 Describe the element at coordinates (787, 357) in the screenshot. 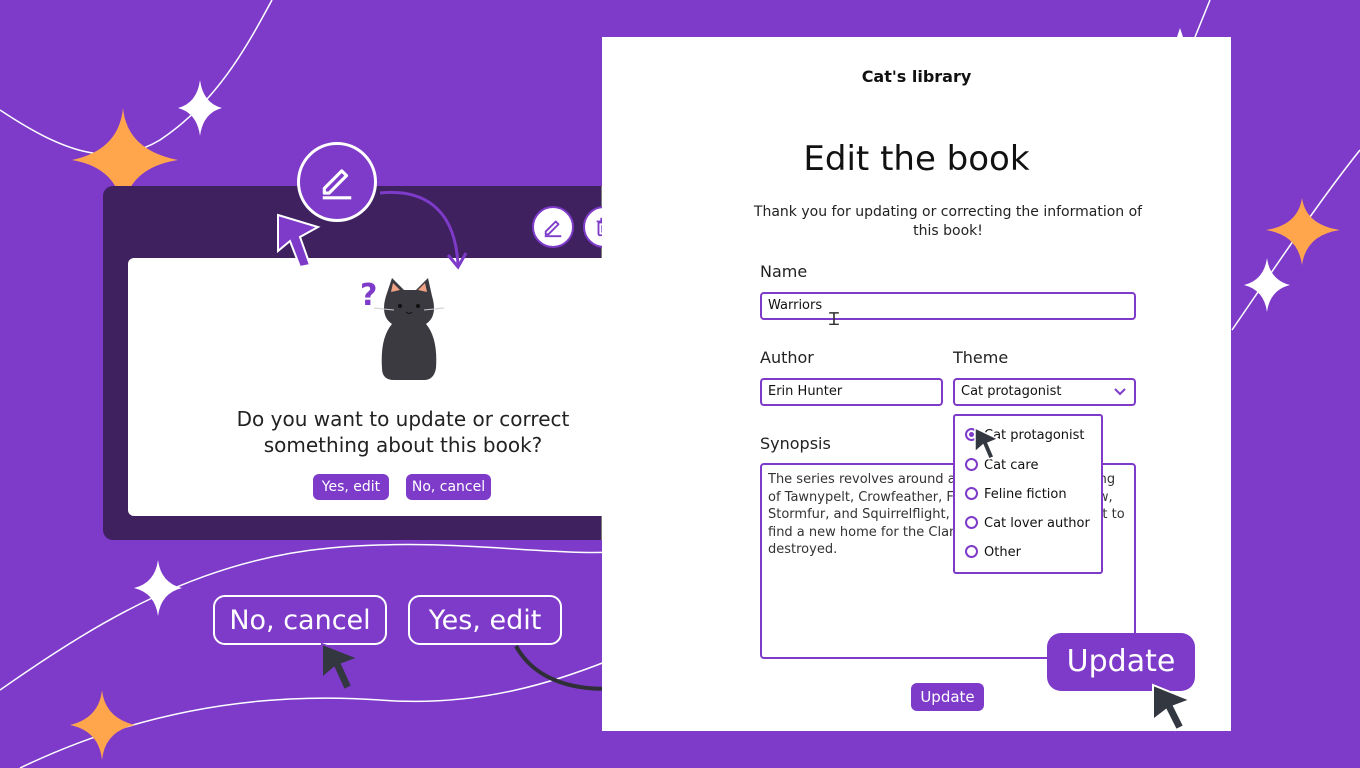

I see `author-label: Author` at that location.